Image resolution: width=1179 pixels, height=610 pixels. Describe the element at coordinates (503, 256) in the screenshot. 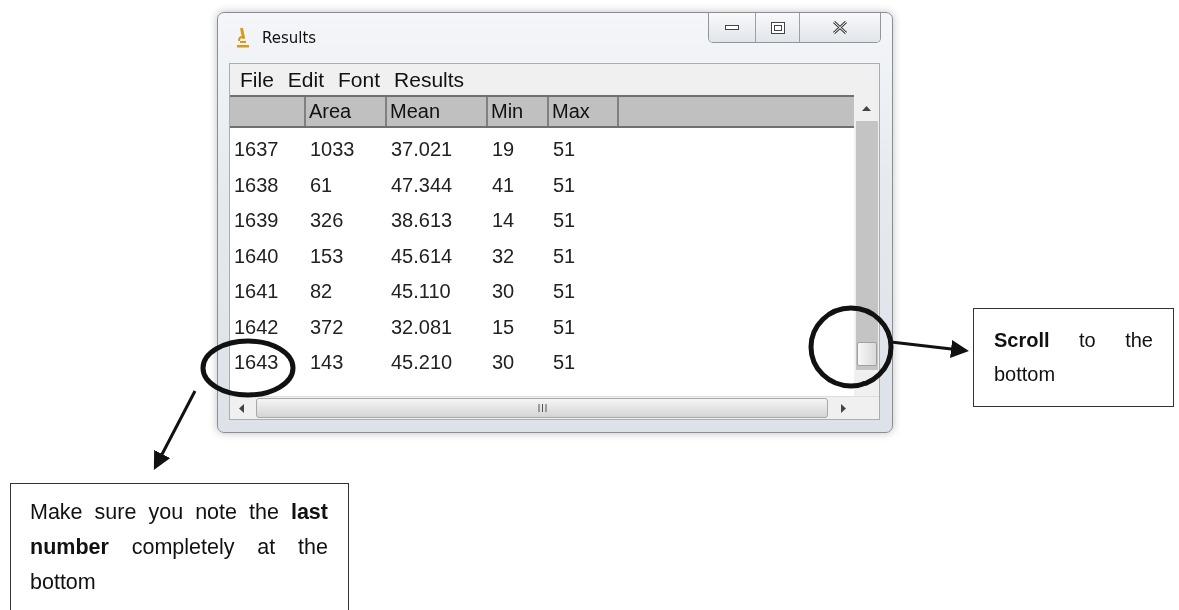

I see `table-cell-text: 32` at that location.